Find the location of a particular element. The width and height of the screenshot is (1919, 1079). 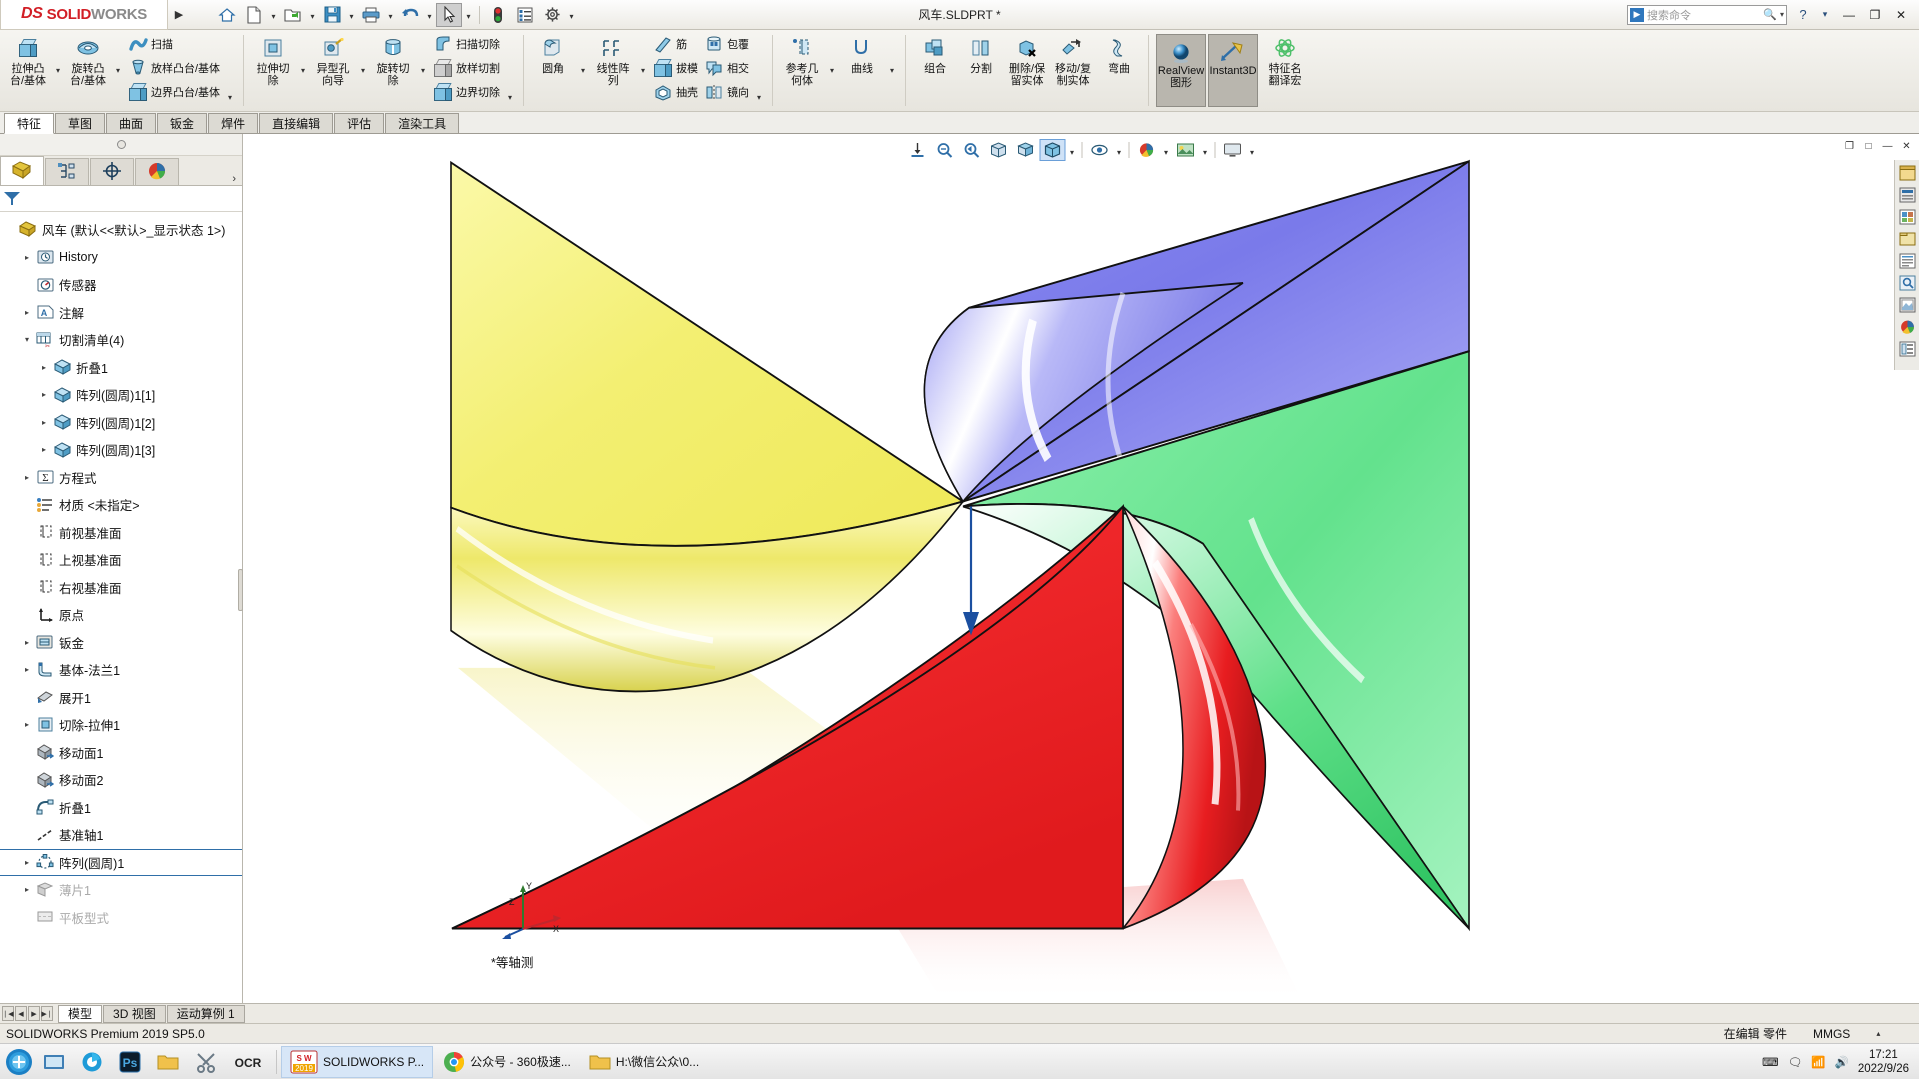

search-commands-box: ▶ 搜索命令 🔍 ▾ is located at coordinates (1707, 14).